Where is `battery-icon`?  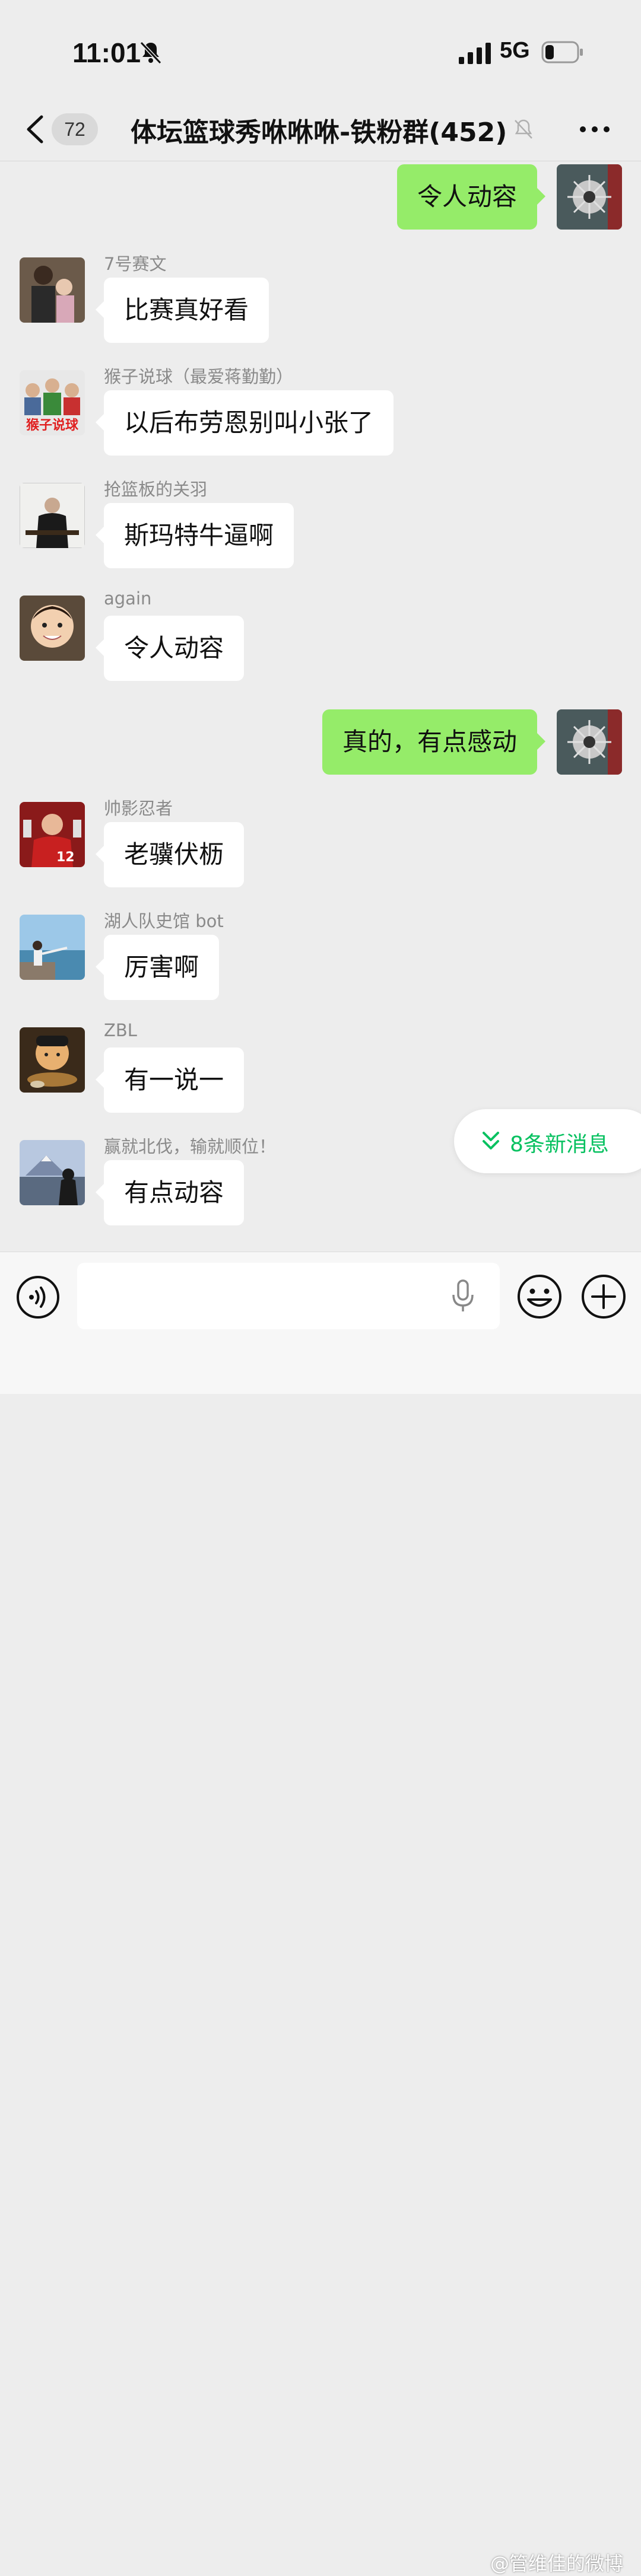 battery-icon is located at coordinates (562, 52).